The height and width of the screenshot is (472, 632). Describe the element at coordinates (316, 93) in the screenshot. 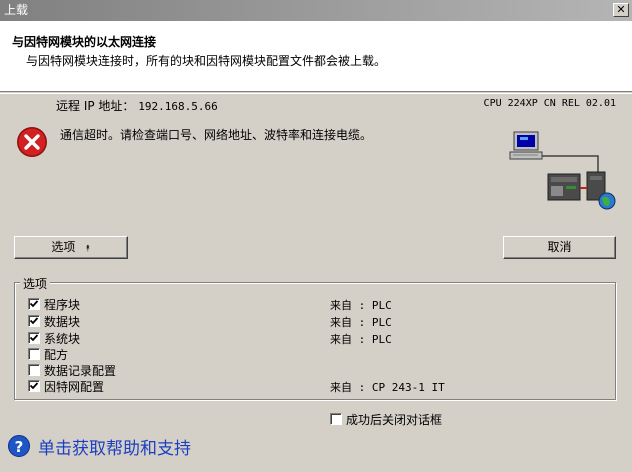

I see `divider` at that location.